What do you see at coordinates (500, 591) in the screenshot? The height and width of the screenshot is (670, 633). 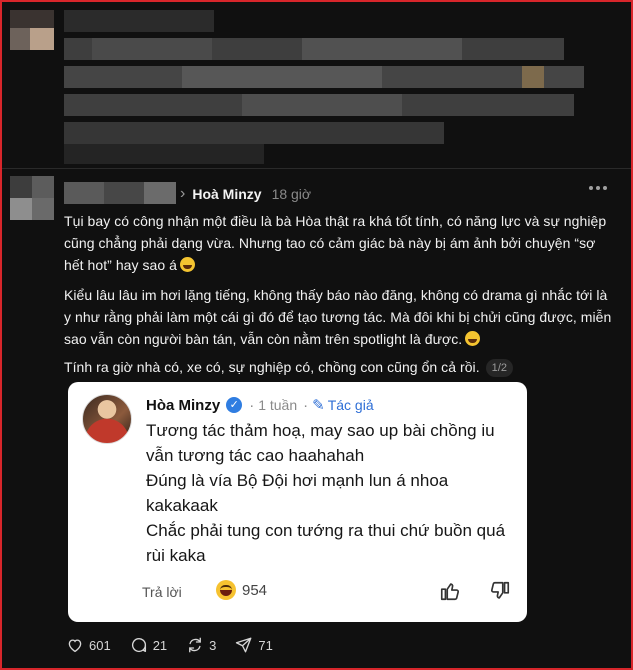 I see `thumb-down-icon` at bounding box center [500, 591].